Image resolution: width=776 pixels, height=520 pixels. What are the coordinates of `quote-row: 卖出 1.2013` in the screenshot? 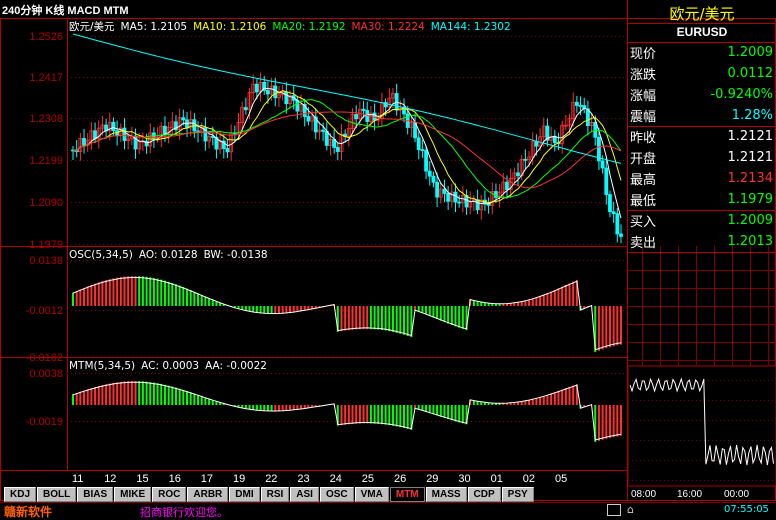 It's located at (702, 241).